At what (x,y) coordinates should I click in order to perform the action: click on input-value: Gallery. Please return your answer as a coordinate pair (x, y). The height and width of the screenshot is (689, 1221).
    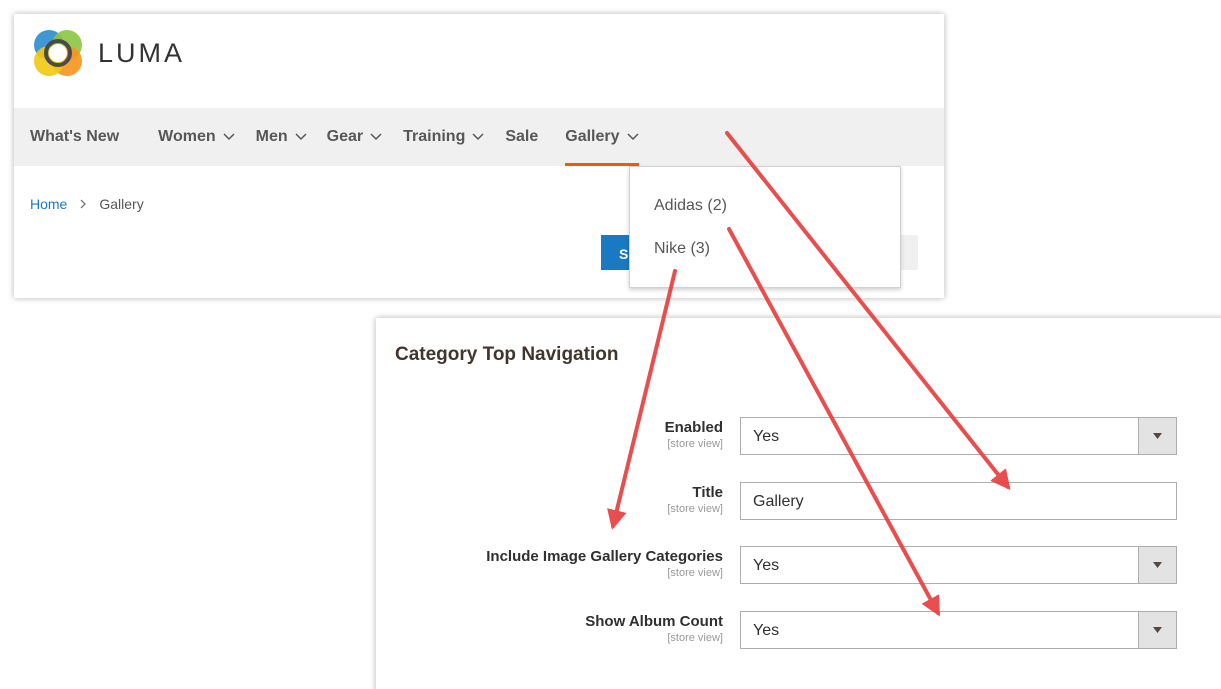
    Looking at the image, I should click on (778, 501).